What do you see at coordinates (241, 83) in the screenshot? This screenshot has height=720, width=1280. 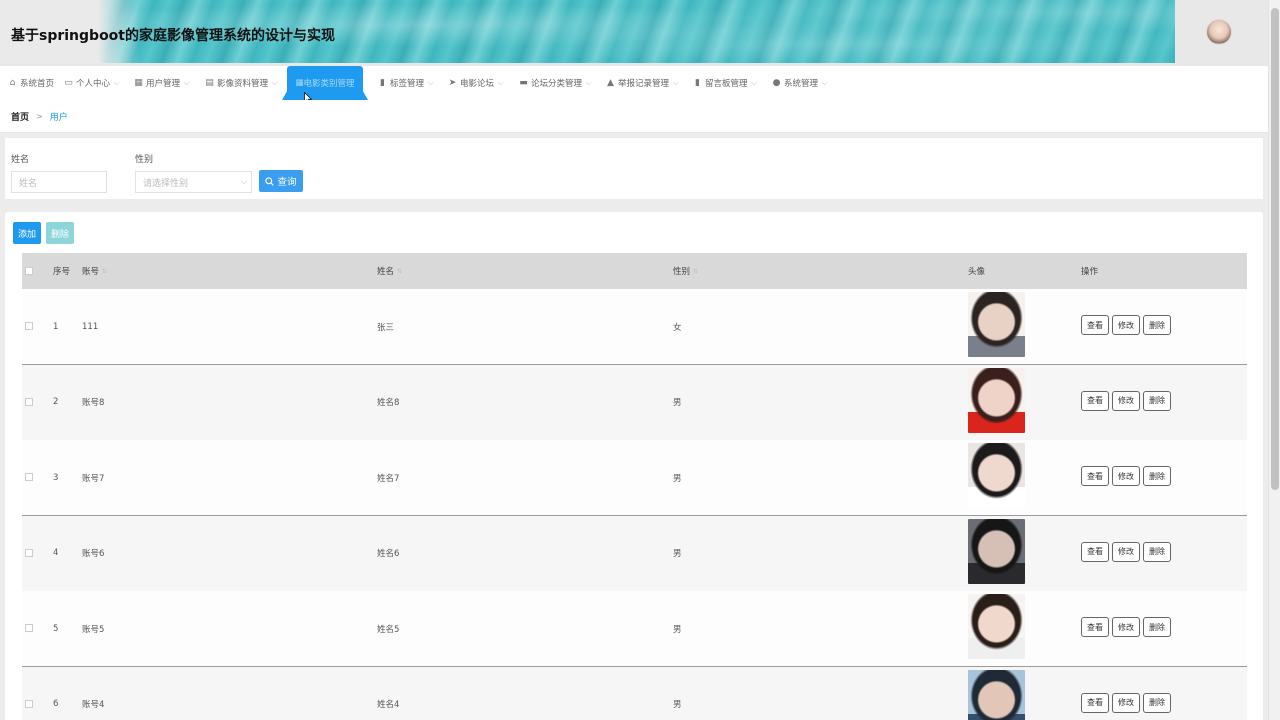 I see `nav-item-image-data: ▤ 影像资料管理 ⌵` at bounding box center [241, 83].